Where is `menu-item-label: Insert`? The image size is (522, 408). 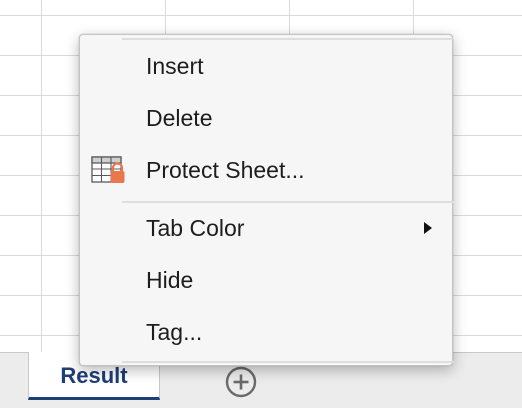 menu-item-label: Insert is located at coordinates (175, 65).